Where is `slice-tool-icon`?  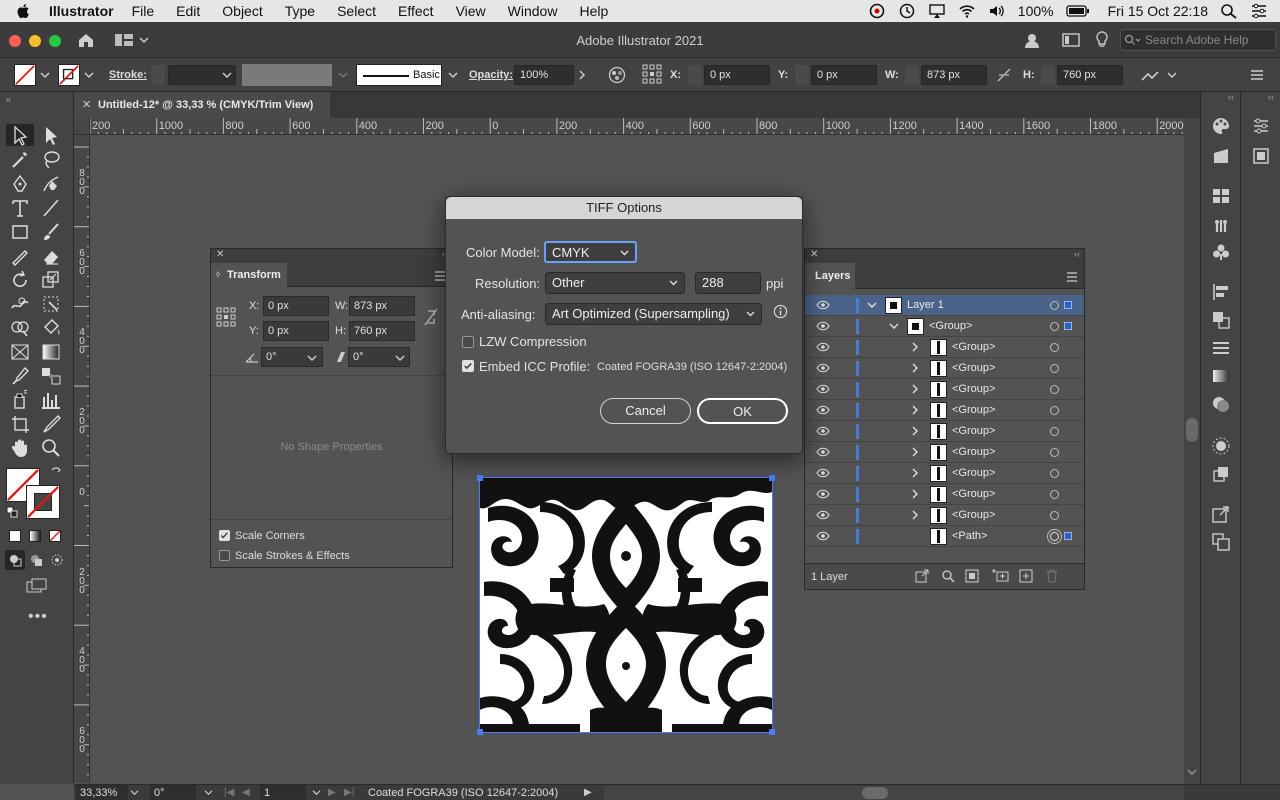 slice-tool-icon is located at coordinates (51, 424).